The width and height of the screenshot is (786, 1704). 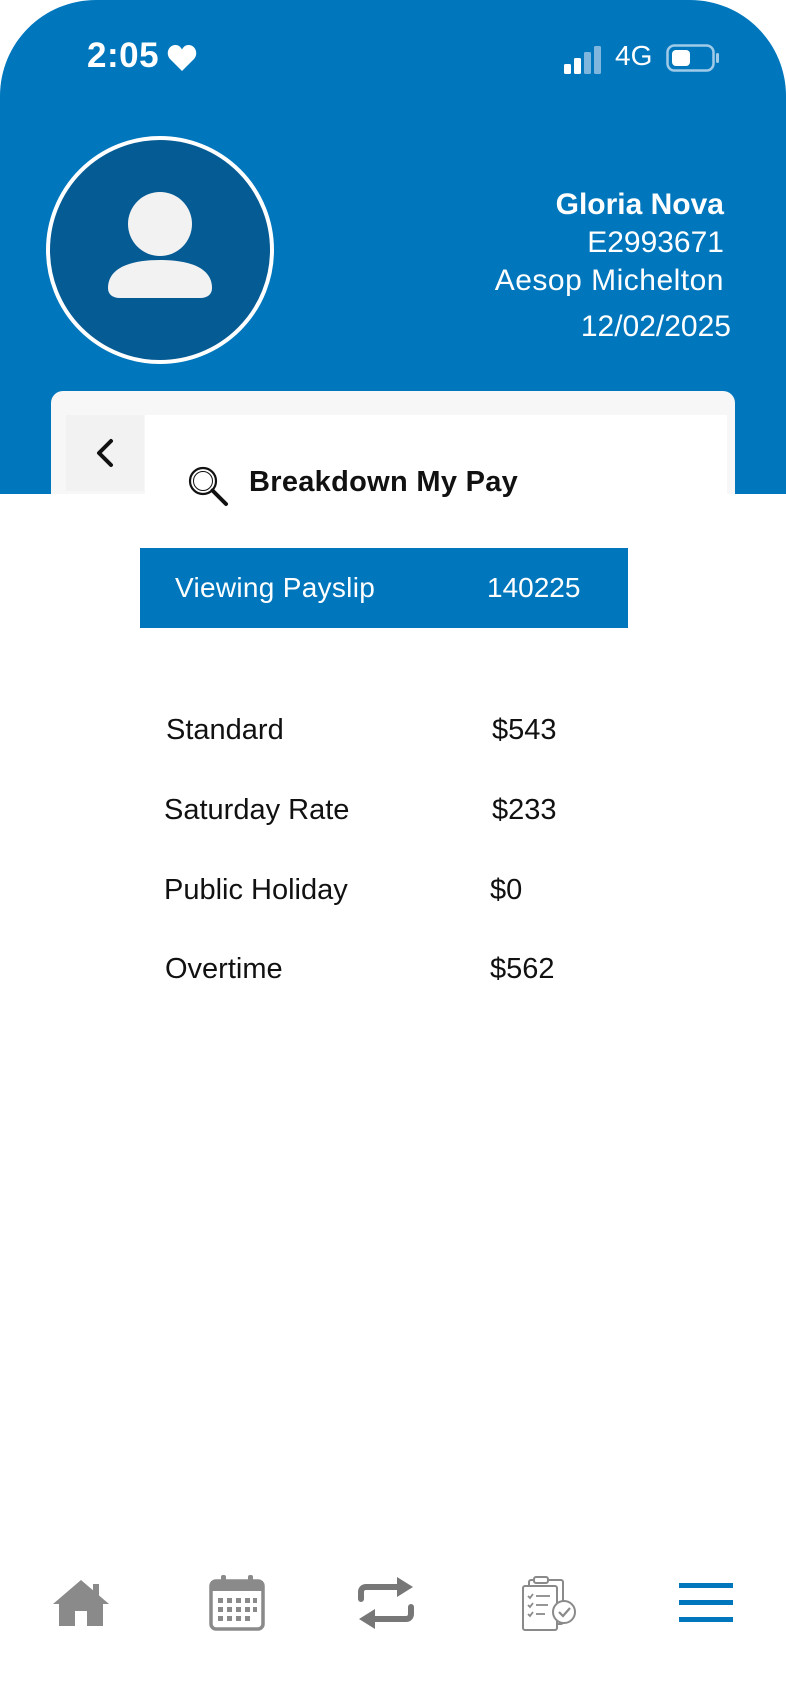 I want to click on status-time: 2:05, so click(x=123, y=55).